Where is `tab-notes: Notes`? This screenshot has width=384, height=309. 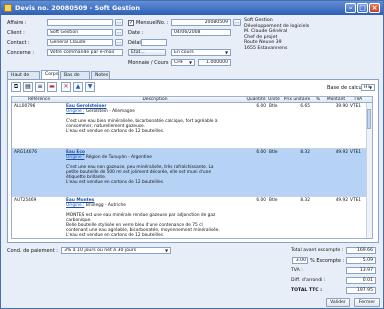
tab-notes: Notes is located at coordinates (100, 75).